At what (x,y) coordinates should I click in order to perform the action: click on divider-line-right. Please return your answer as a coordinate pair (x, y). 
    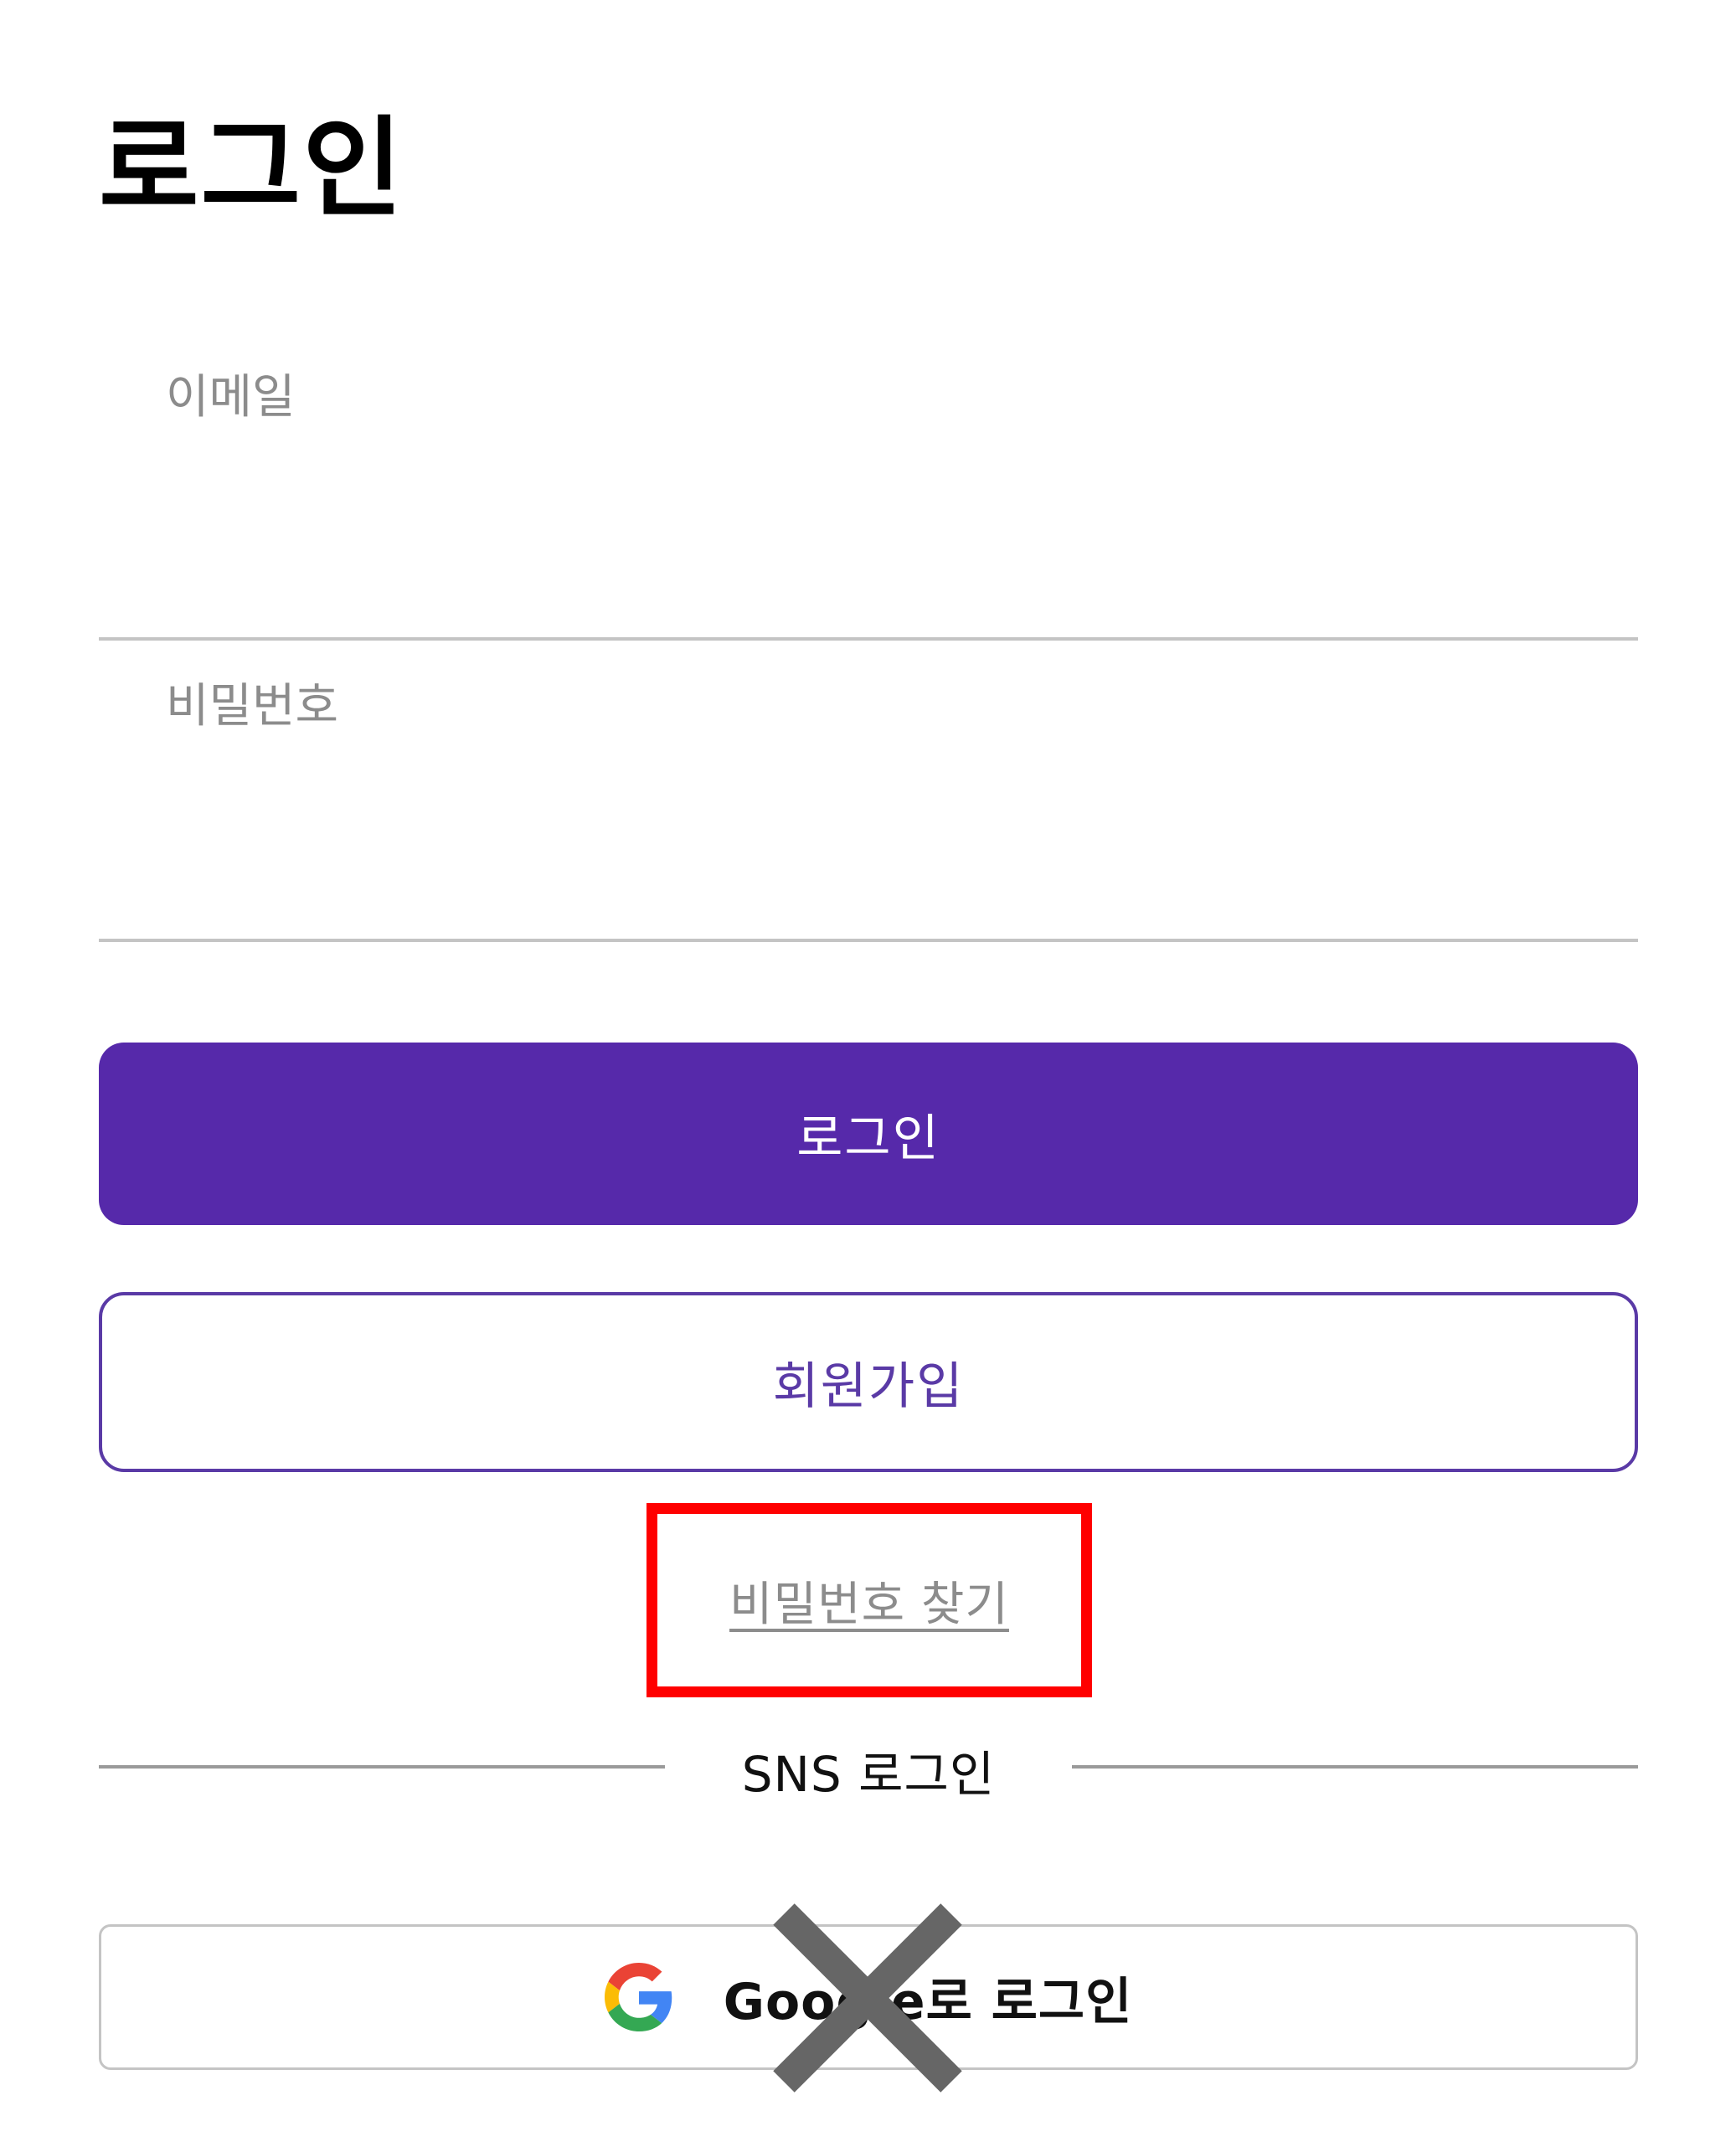
    Looking at the image, I should click on (1355, 1767).